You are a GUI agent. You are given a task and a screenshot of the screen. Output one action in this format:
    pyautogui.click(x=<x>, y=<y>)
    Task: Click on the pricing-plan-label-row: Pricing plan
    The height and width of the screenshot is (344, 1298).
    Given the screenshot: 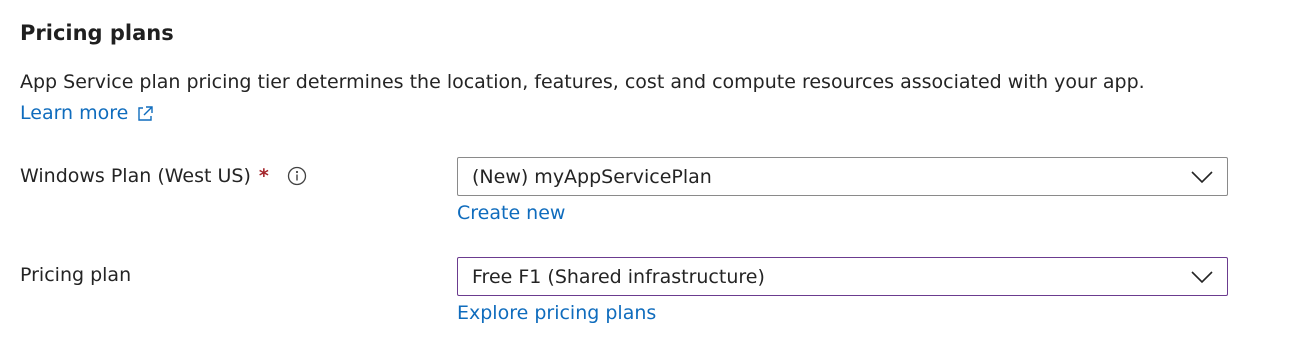 What is the action you would take?
    pyautogui.click(x=75, y=275)
    